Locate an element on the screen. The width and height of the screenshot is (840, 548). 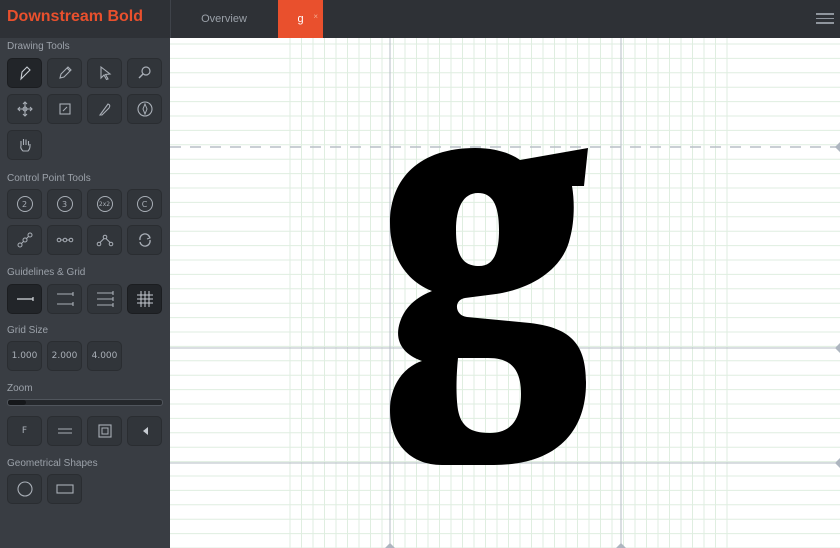
knife-tool-button is located at coordinates (104, 109).